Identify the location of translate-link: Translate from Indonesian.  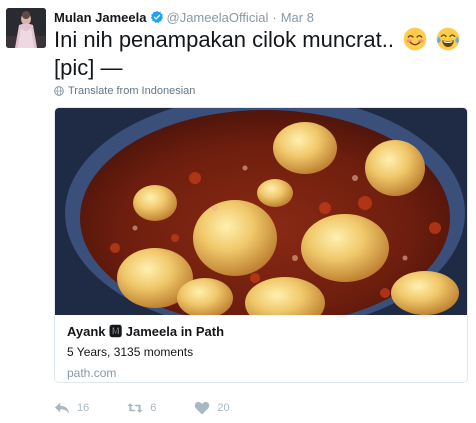
(124, 91).